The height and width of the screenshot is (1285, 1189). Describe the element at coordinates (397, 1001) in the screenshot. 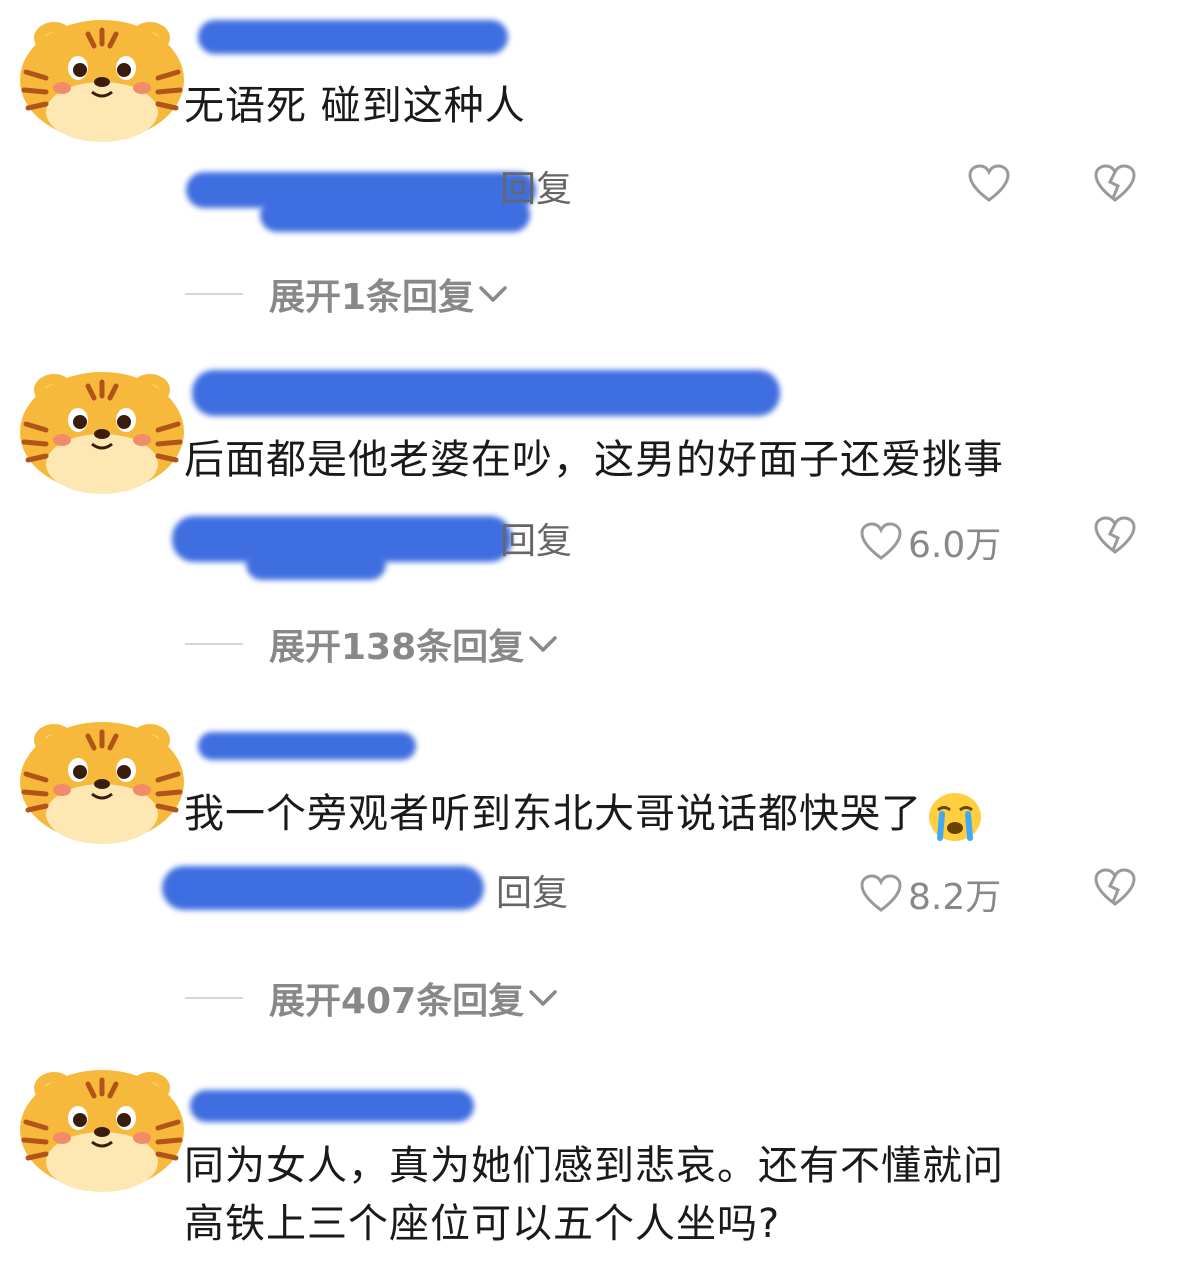

I see `expand-label: 展开407条回复` at that location.